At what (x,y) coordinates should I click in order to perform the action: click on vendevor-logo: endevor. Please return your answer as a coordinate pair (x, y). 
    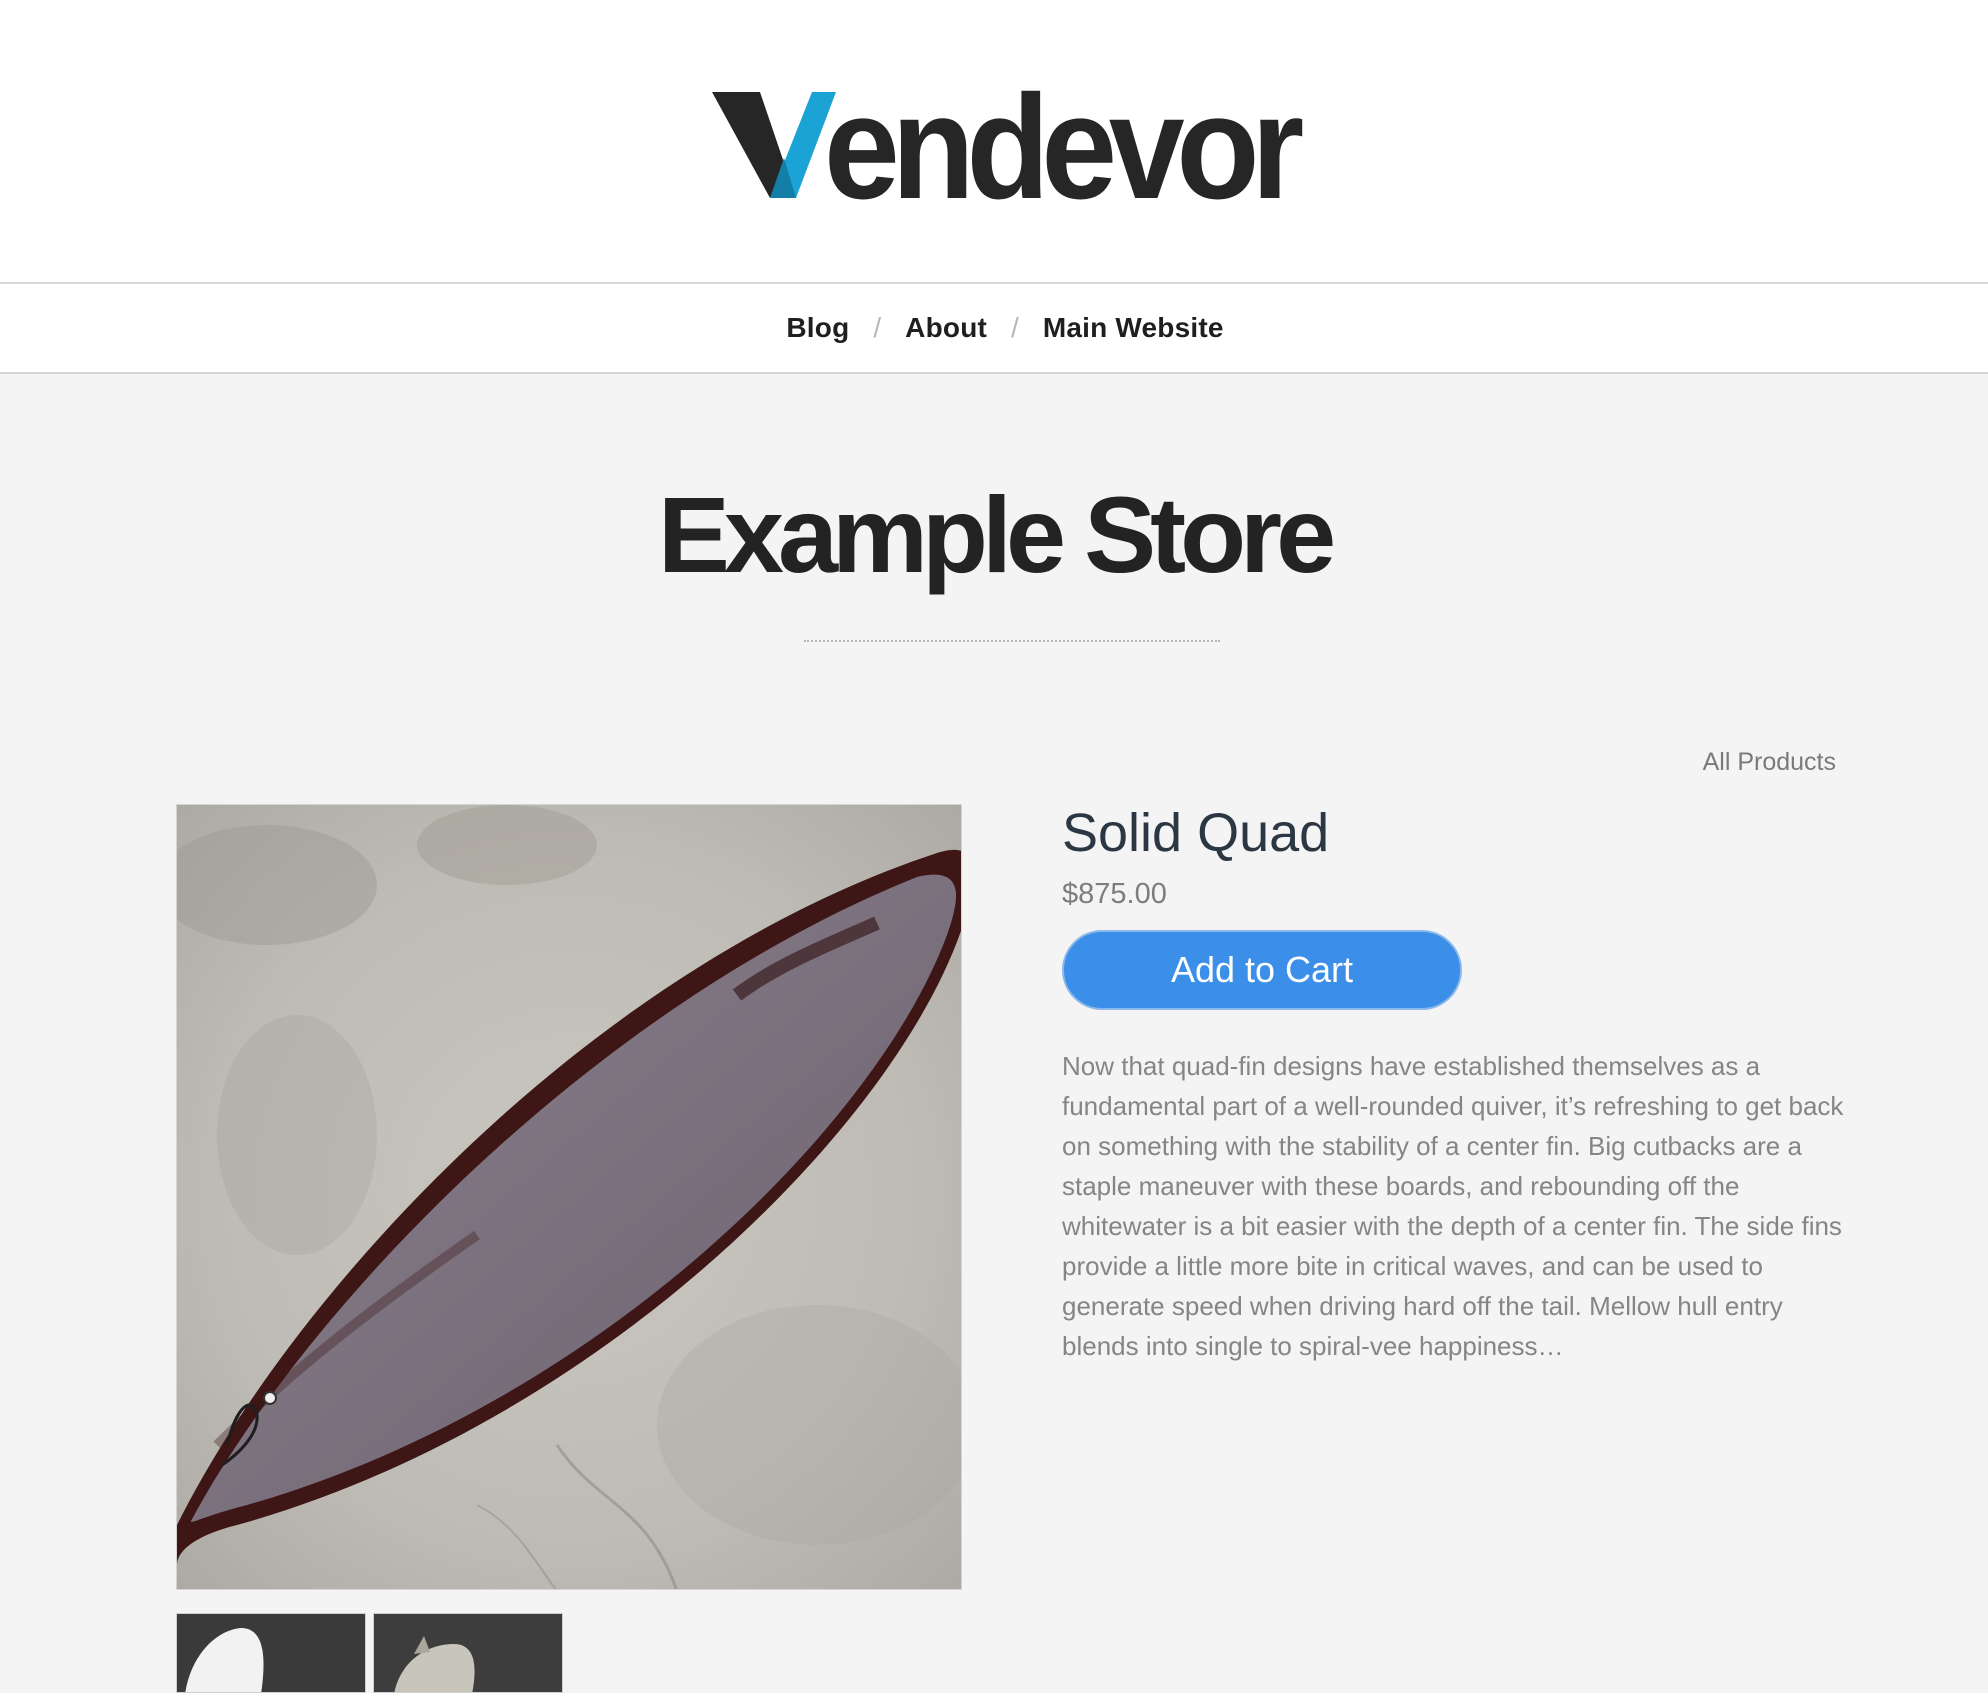
    Looking at the image, I should click on (1018, 141).